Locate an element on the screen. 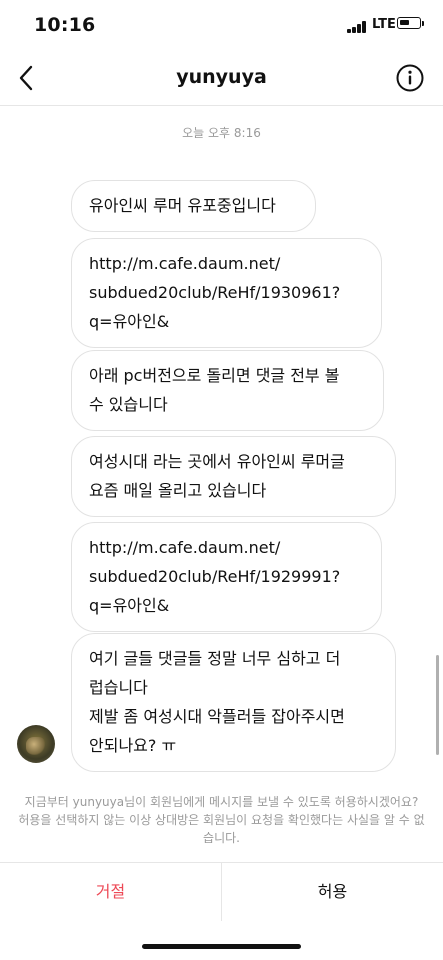 This screenshot has width=443, height=960. message-timestamp: 오늘 오후 8:16 is located at coordinates (221, 133).